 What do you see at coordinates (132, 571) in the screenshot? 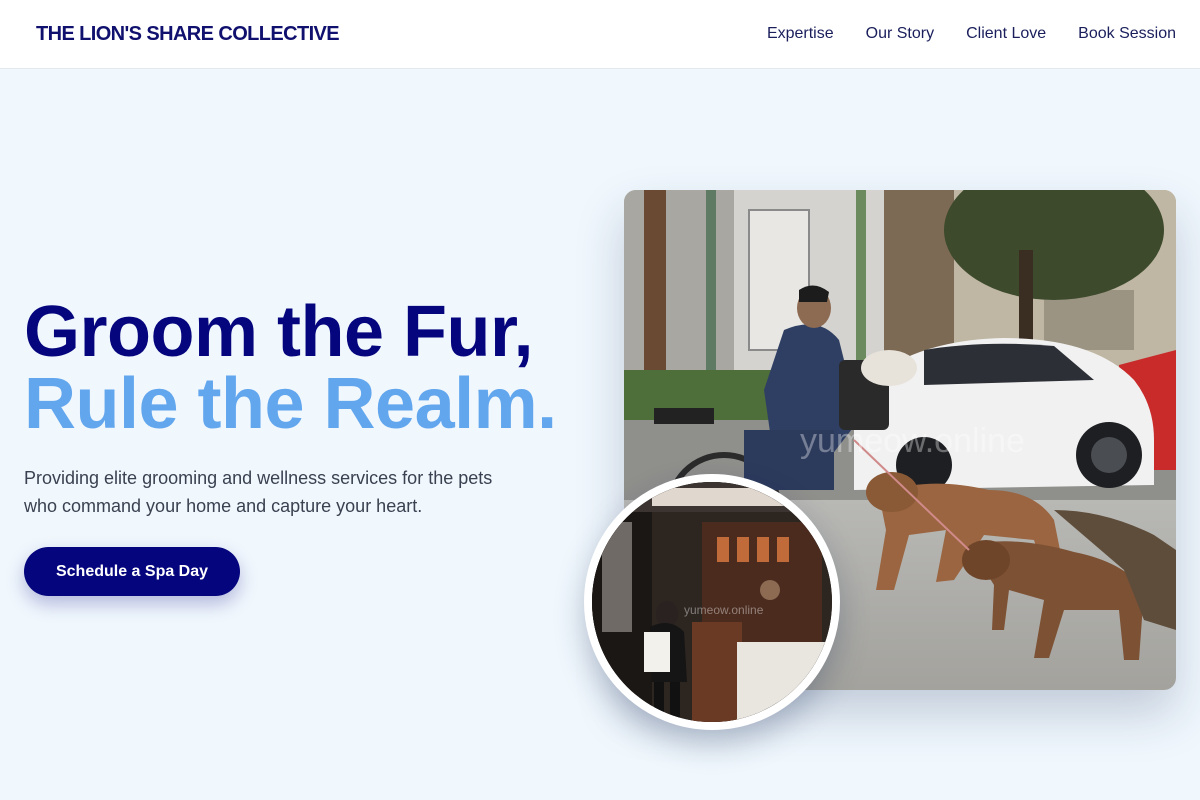
I see `schedule-spa-day-button: Schedule a Spa Day` at bounding box center [132, 571].